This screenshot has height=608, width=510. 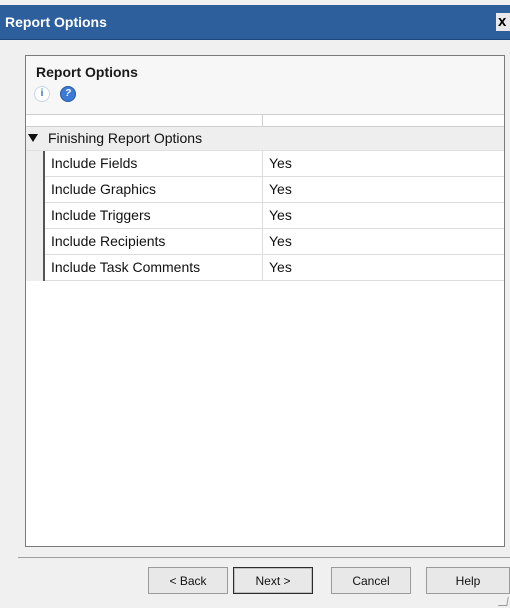 I want to click on category-label: Finishing Report Options, so click(x=125, y=138).